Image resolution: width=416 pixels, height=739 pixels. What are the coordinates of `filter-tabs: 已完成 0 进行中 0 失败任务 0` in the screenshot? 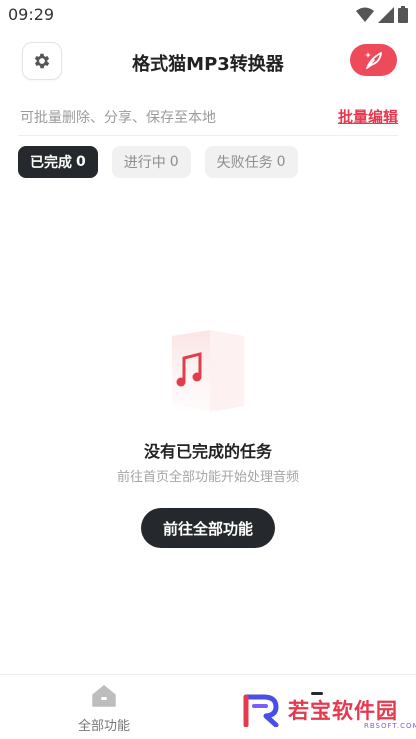 It's located at (158, 162).